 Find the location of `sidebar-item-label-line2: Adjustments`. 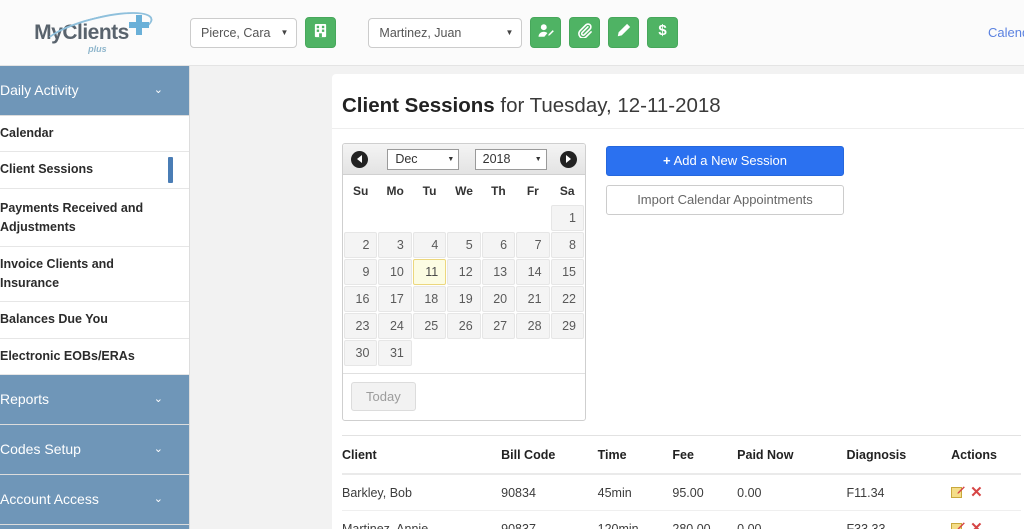

sidebar-item-label-line2: Adjustments is located at coordinates (38, 227).